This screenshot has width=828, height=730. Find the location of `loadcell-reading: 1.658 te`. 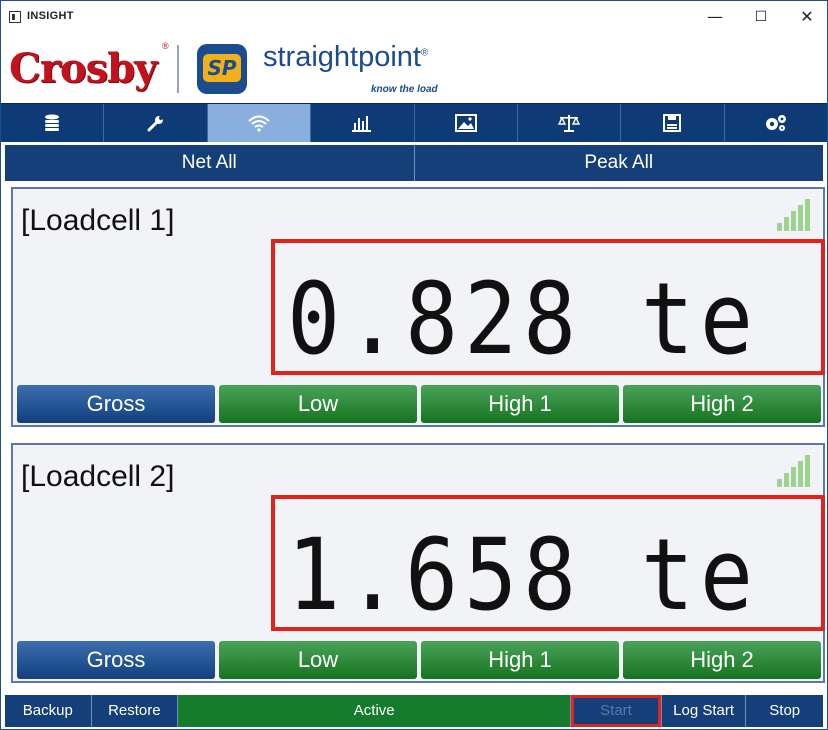

loadcell-reading: 1.658 te is located at coordinates (523, 575).